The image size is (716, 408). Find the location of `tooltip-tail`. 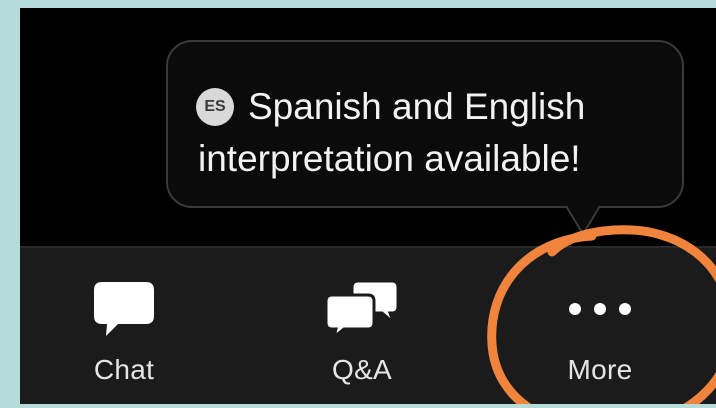

tooltip-tail is located at coordinates (583, 220).